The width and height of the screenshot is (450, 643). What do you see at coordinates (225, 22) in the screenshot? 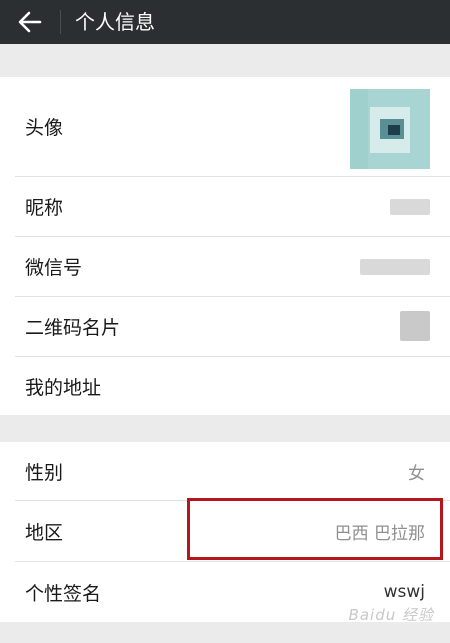
I see `top-bar: 个人信息` at bounding box center [225, 22].